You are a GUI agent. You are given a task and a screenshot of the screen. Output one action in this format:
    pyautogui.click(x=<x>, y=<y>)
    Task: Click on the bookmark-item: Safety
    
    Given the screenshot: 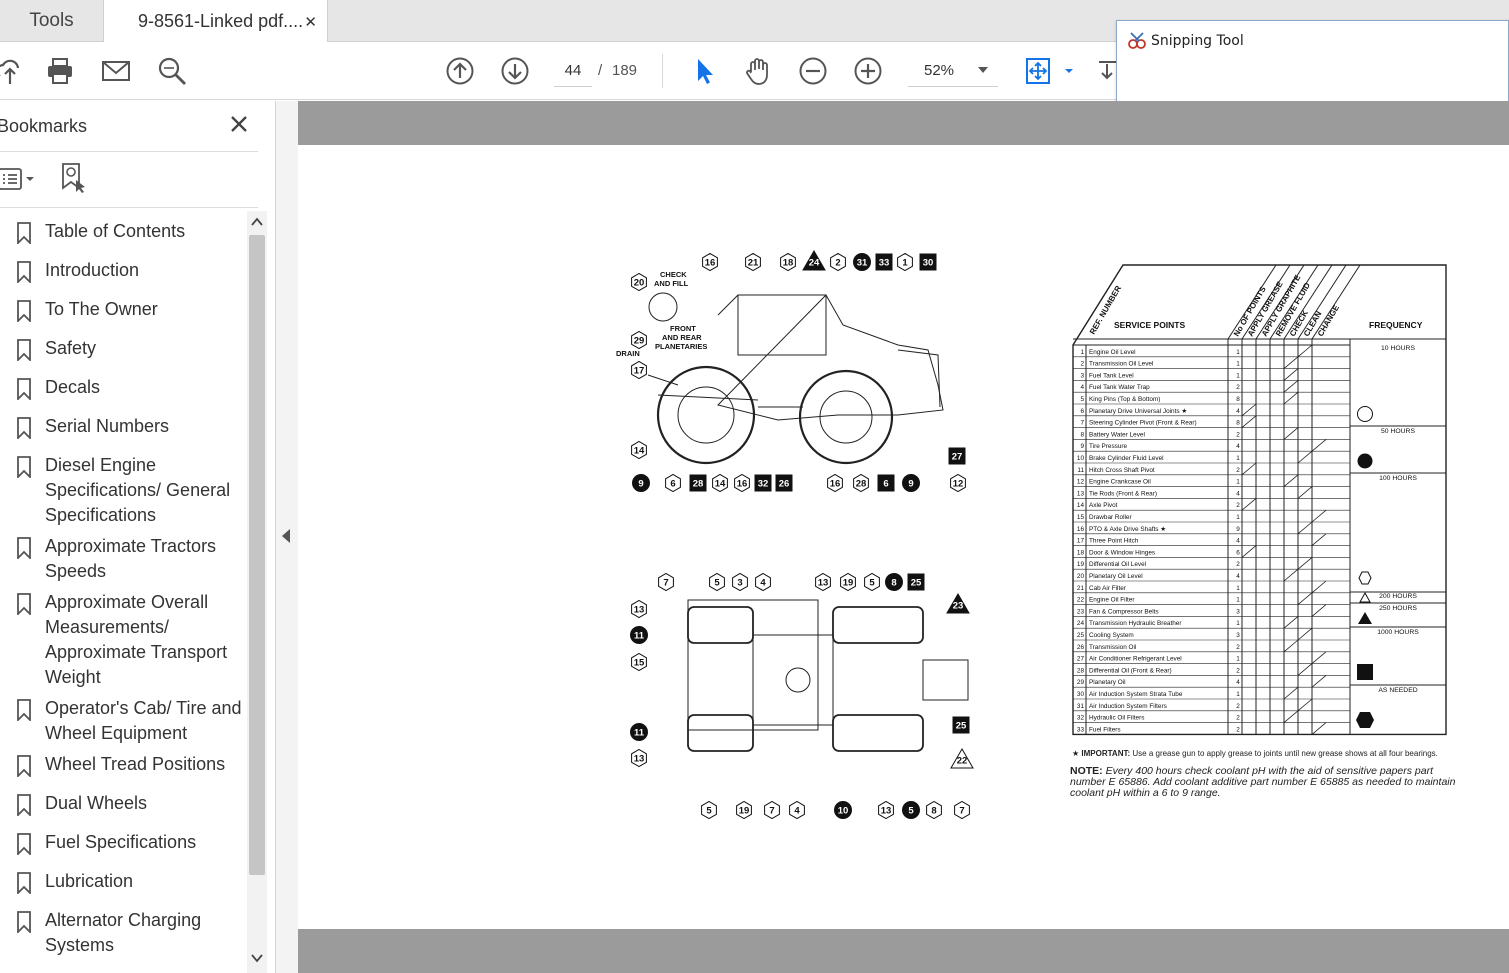 What is the action you would take?
    pyautogui.click(x=123, y=351)
    